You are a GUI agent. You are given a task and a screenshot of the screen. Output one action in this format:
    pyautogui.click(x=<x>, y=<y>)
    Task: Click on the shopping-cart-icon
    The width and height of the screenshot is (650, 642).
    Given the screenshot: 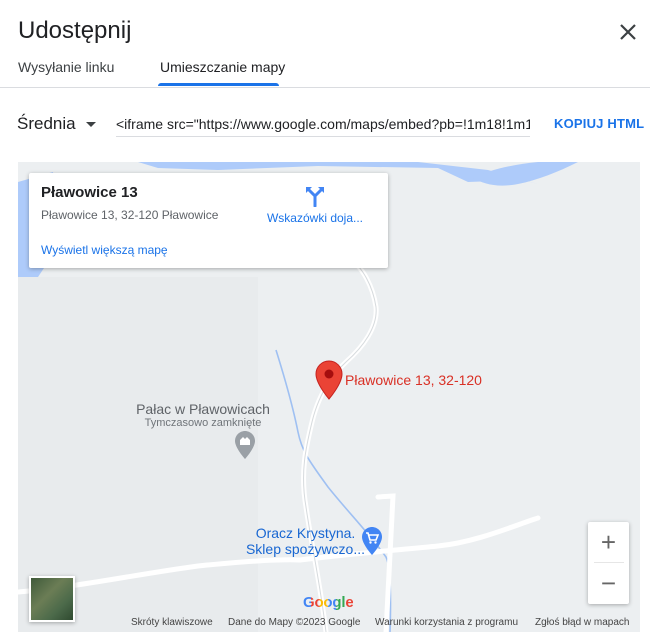 What is the action you would take?
    pyautogui.click(x=372, y=541)
    